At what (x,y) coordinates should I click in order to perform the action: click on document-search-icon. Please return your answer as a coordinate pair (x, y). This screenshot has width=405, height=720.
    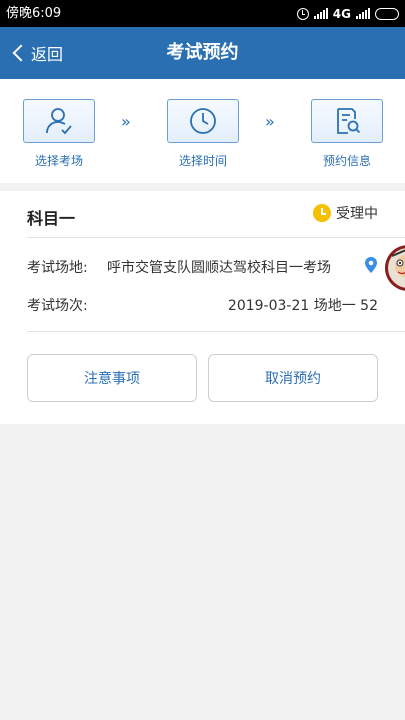
    Looking at the image, I should click on (349, 121).